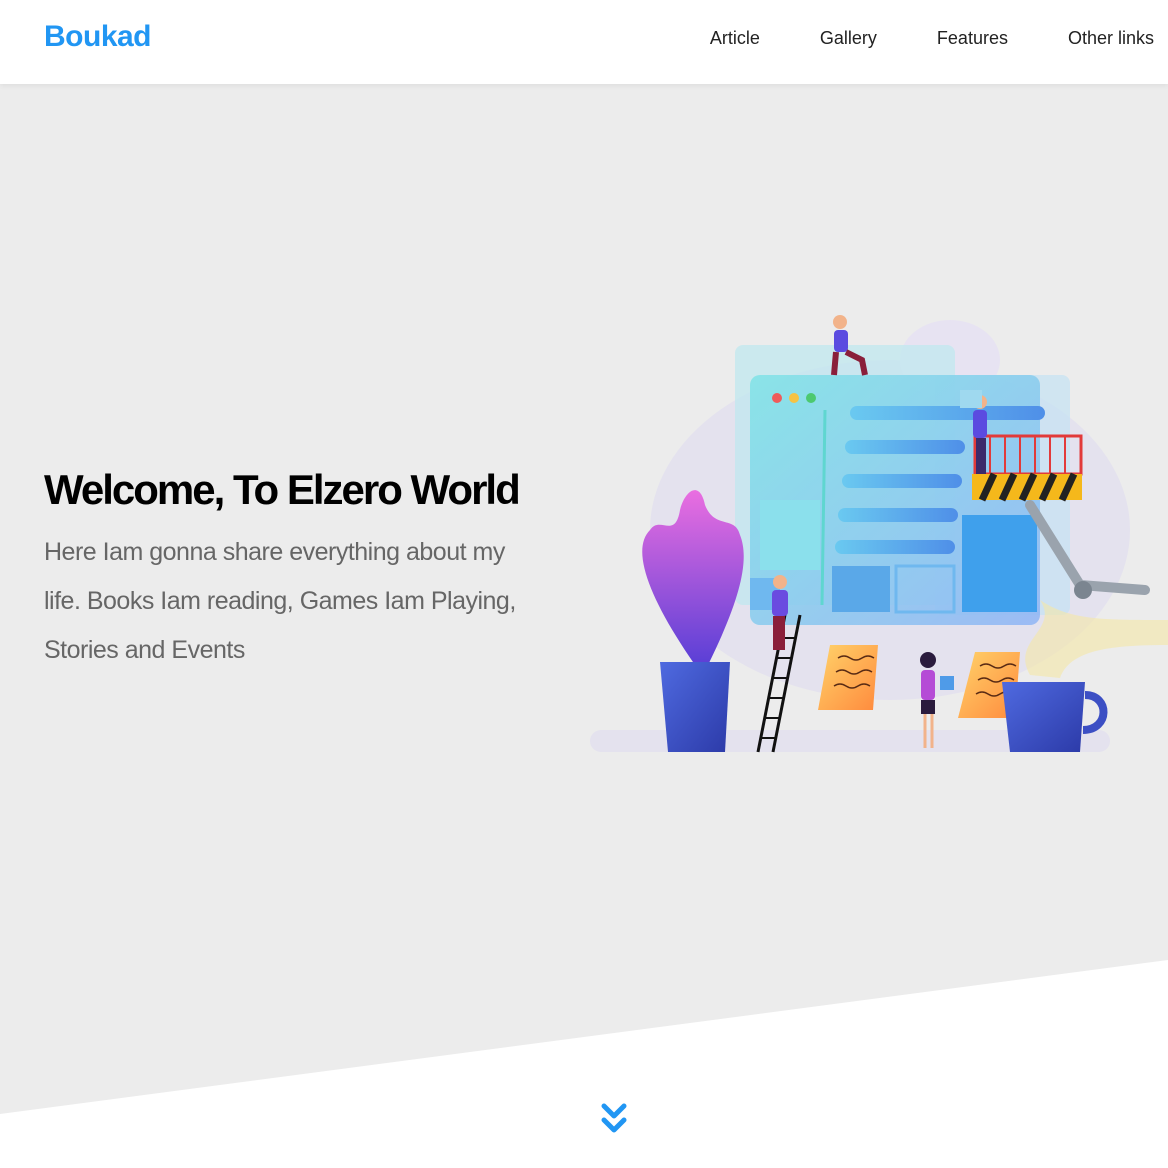 Image resolution: width=1168 pixels, height=1168 pixels. Describe the element at coordinates (282, 489) in the screenshot. I see `landing-title: Welcome, To Elzero World` at that location.